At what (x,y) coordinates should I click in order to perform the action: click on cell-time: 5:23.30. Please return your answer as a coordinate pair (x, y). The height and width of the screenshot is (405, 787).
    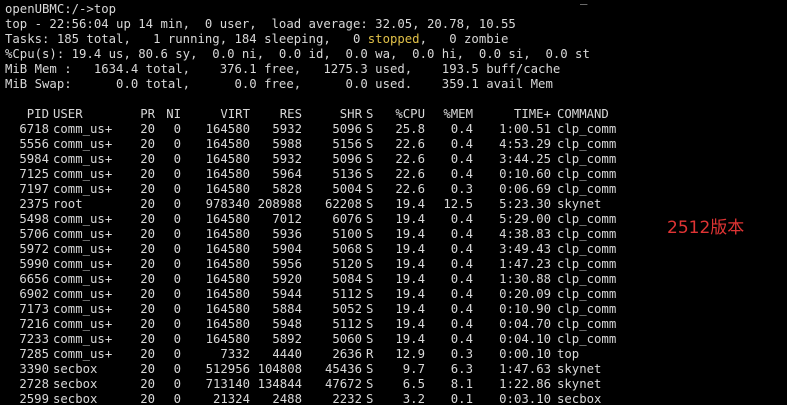
    Looking at the image, I should click on (525, 204).